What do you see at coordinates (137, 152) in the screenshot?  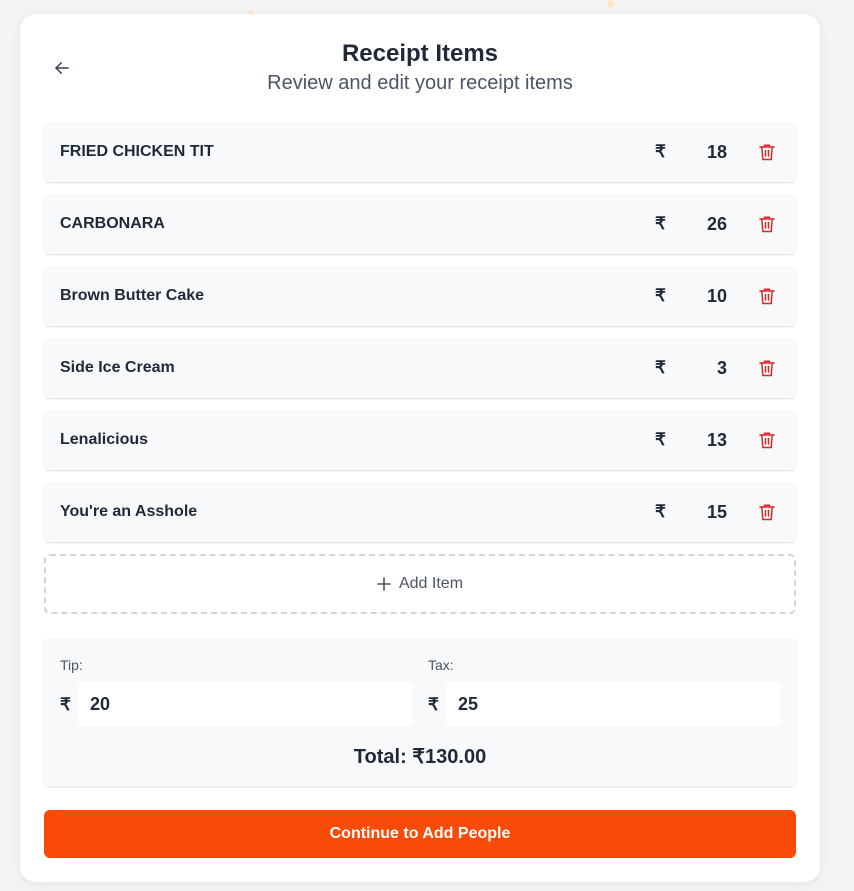 I see `item-name: FRIED CHICKEN TIT` at bounding box center [137, 152].